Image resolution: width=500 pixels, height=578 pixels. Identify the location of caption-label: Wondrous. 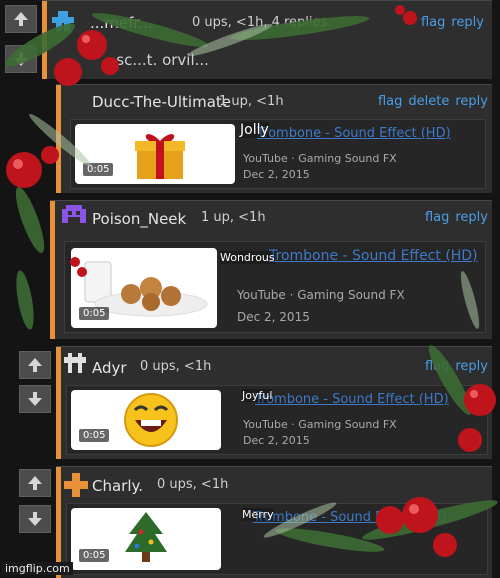
(247, 257).